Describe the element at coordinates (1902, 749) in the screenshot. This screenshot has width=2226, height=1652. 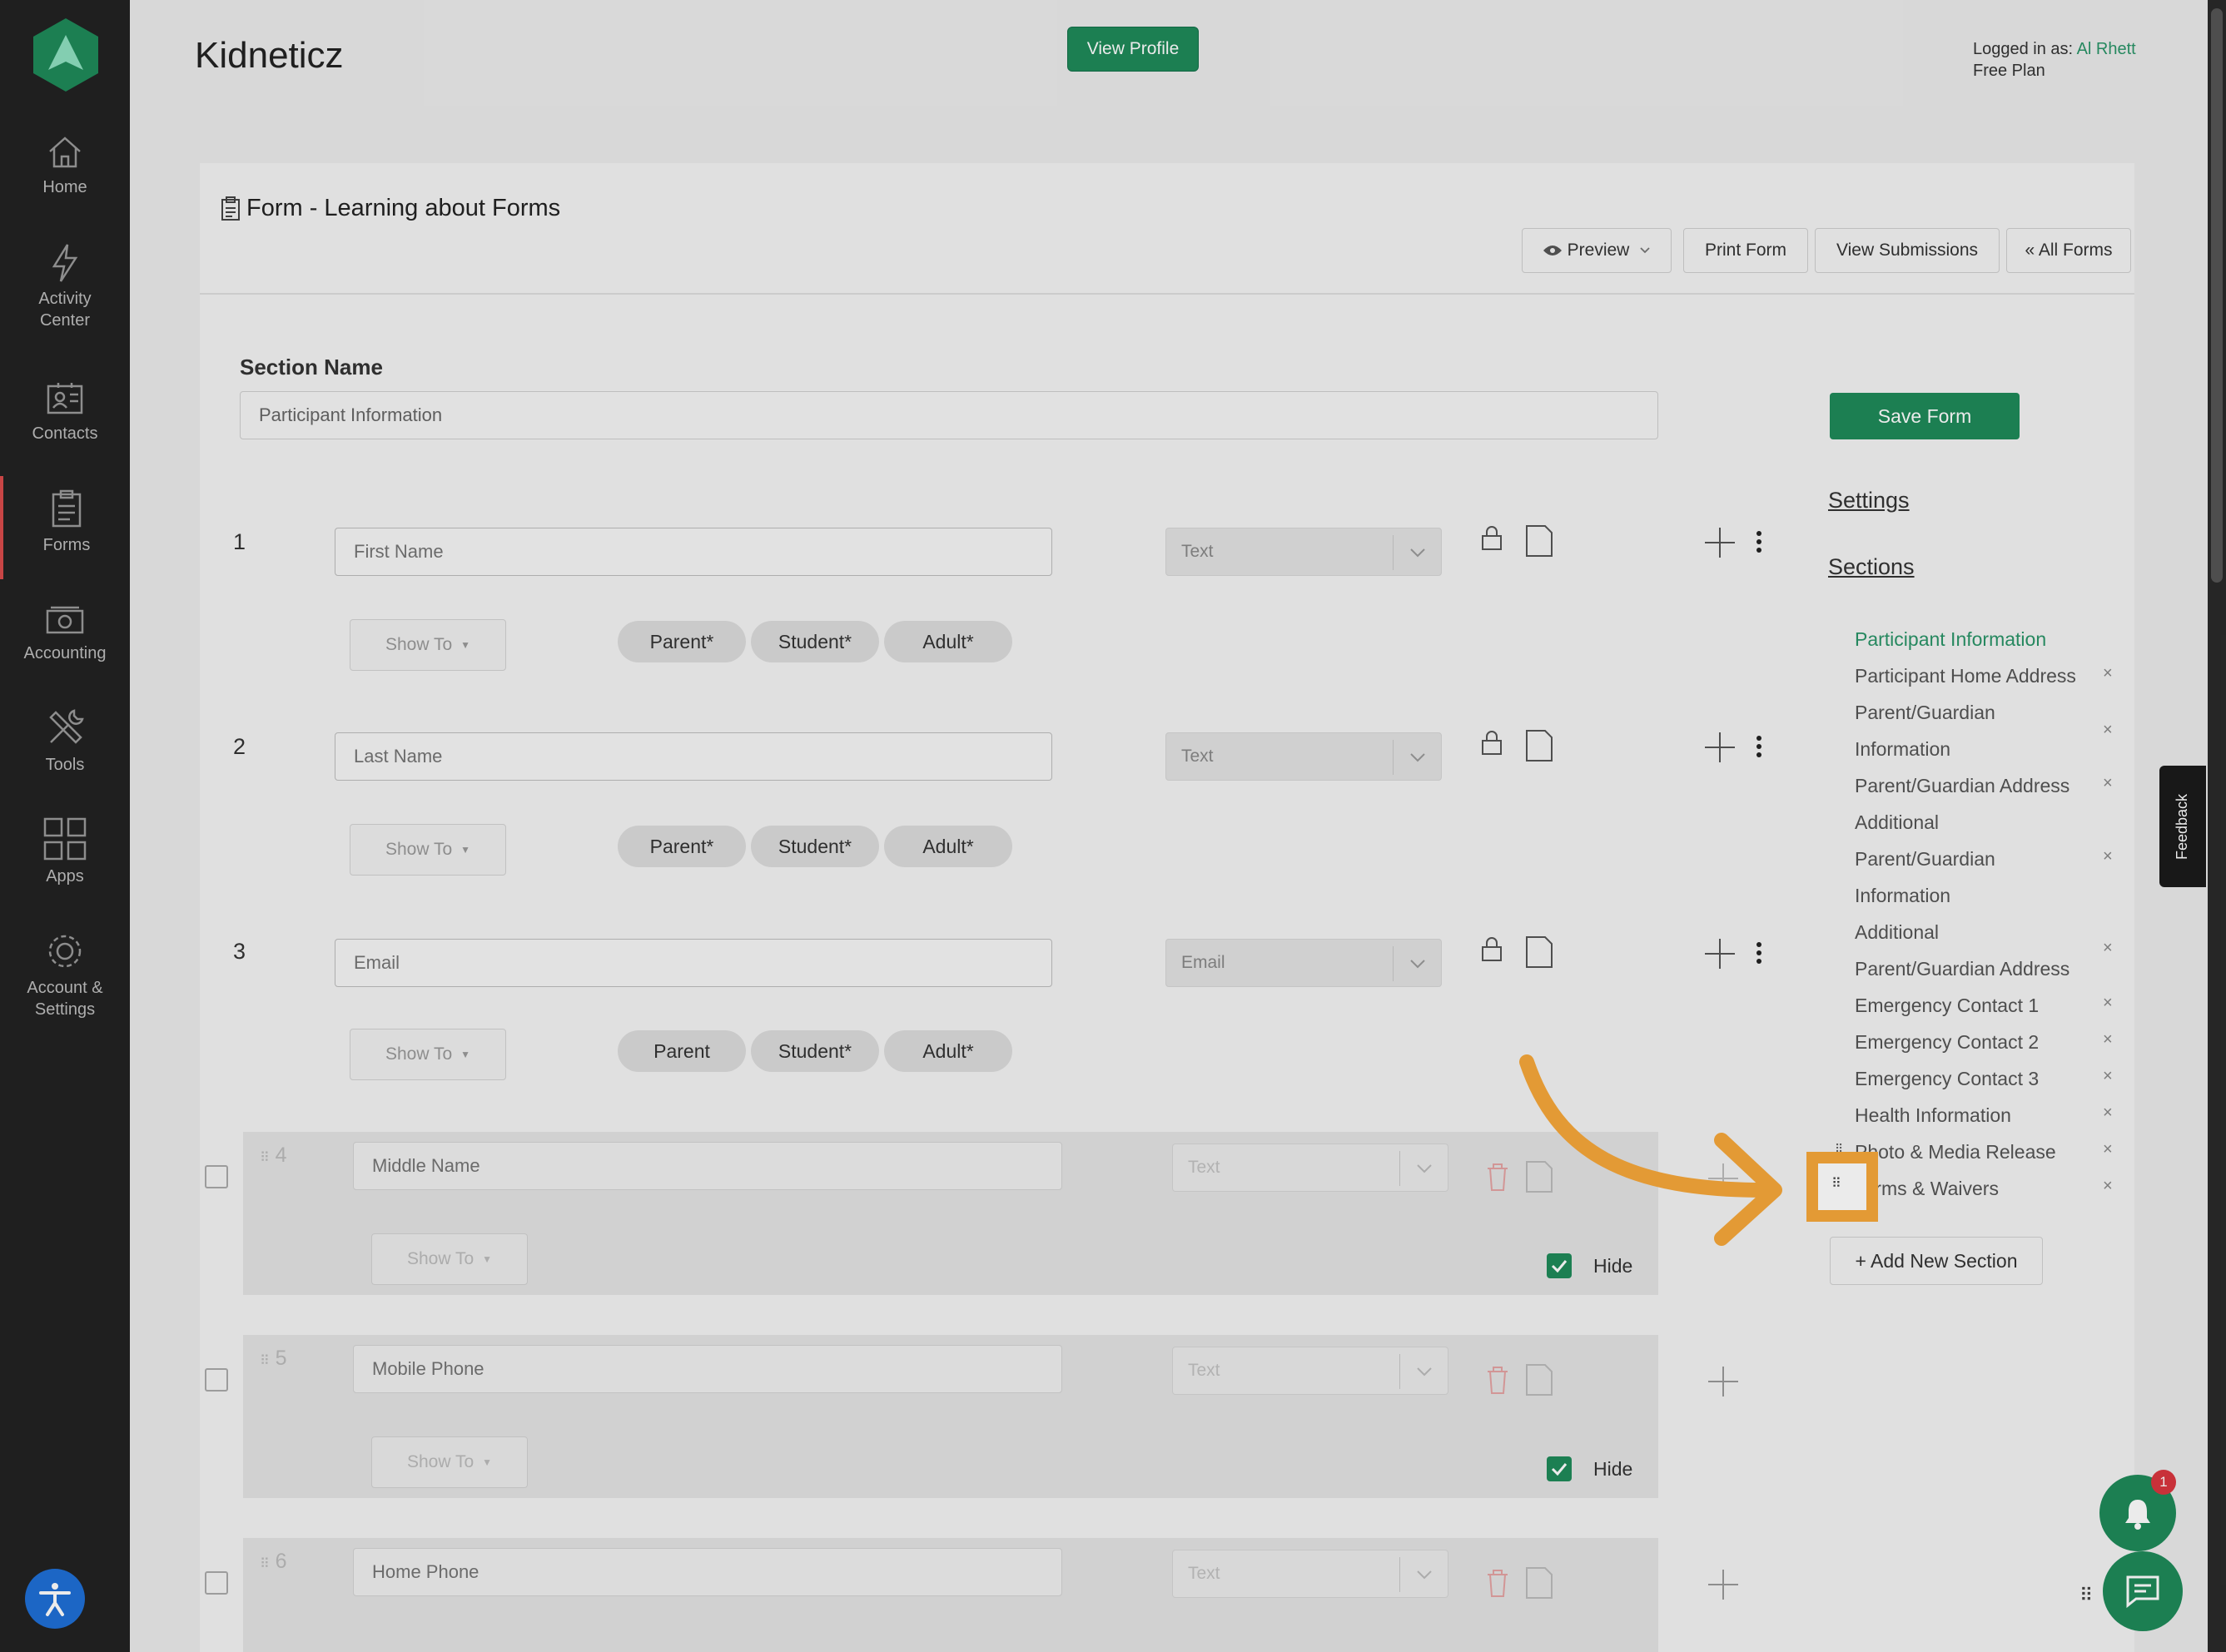
I see `section-item-parent-guardian-information-2: Information` at that location.